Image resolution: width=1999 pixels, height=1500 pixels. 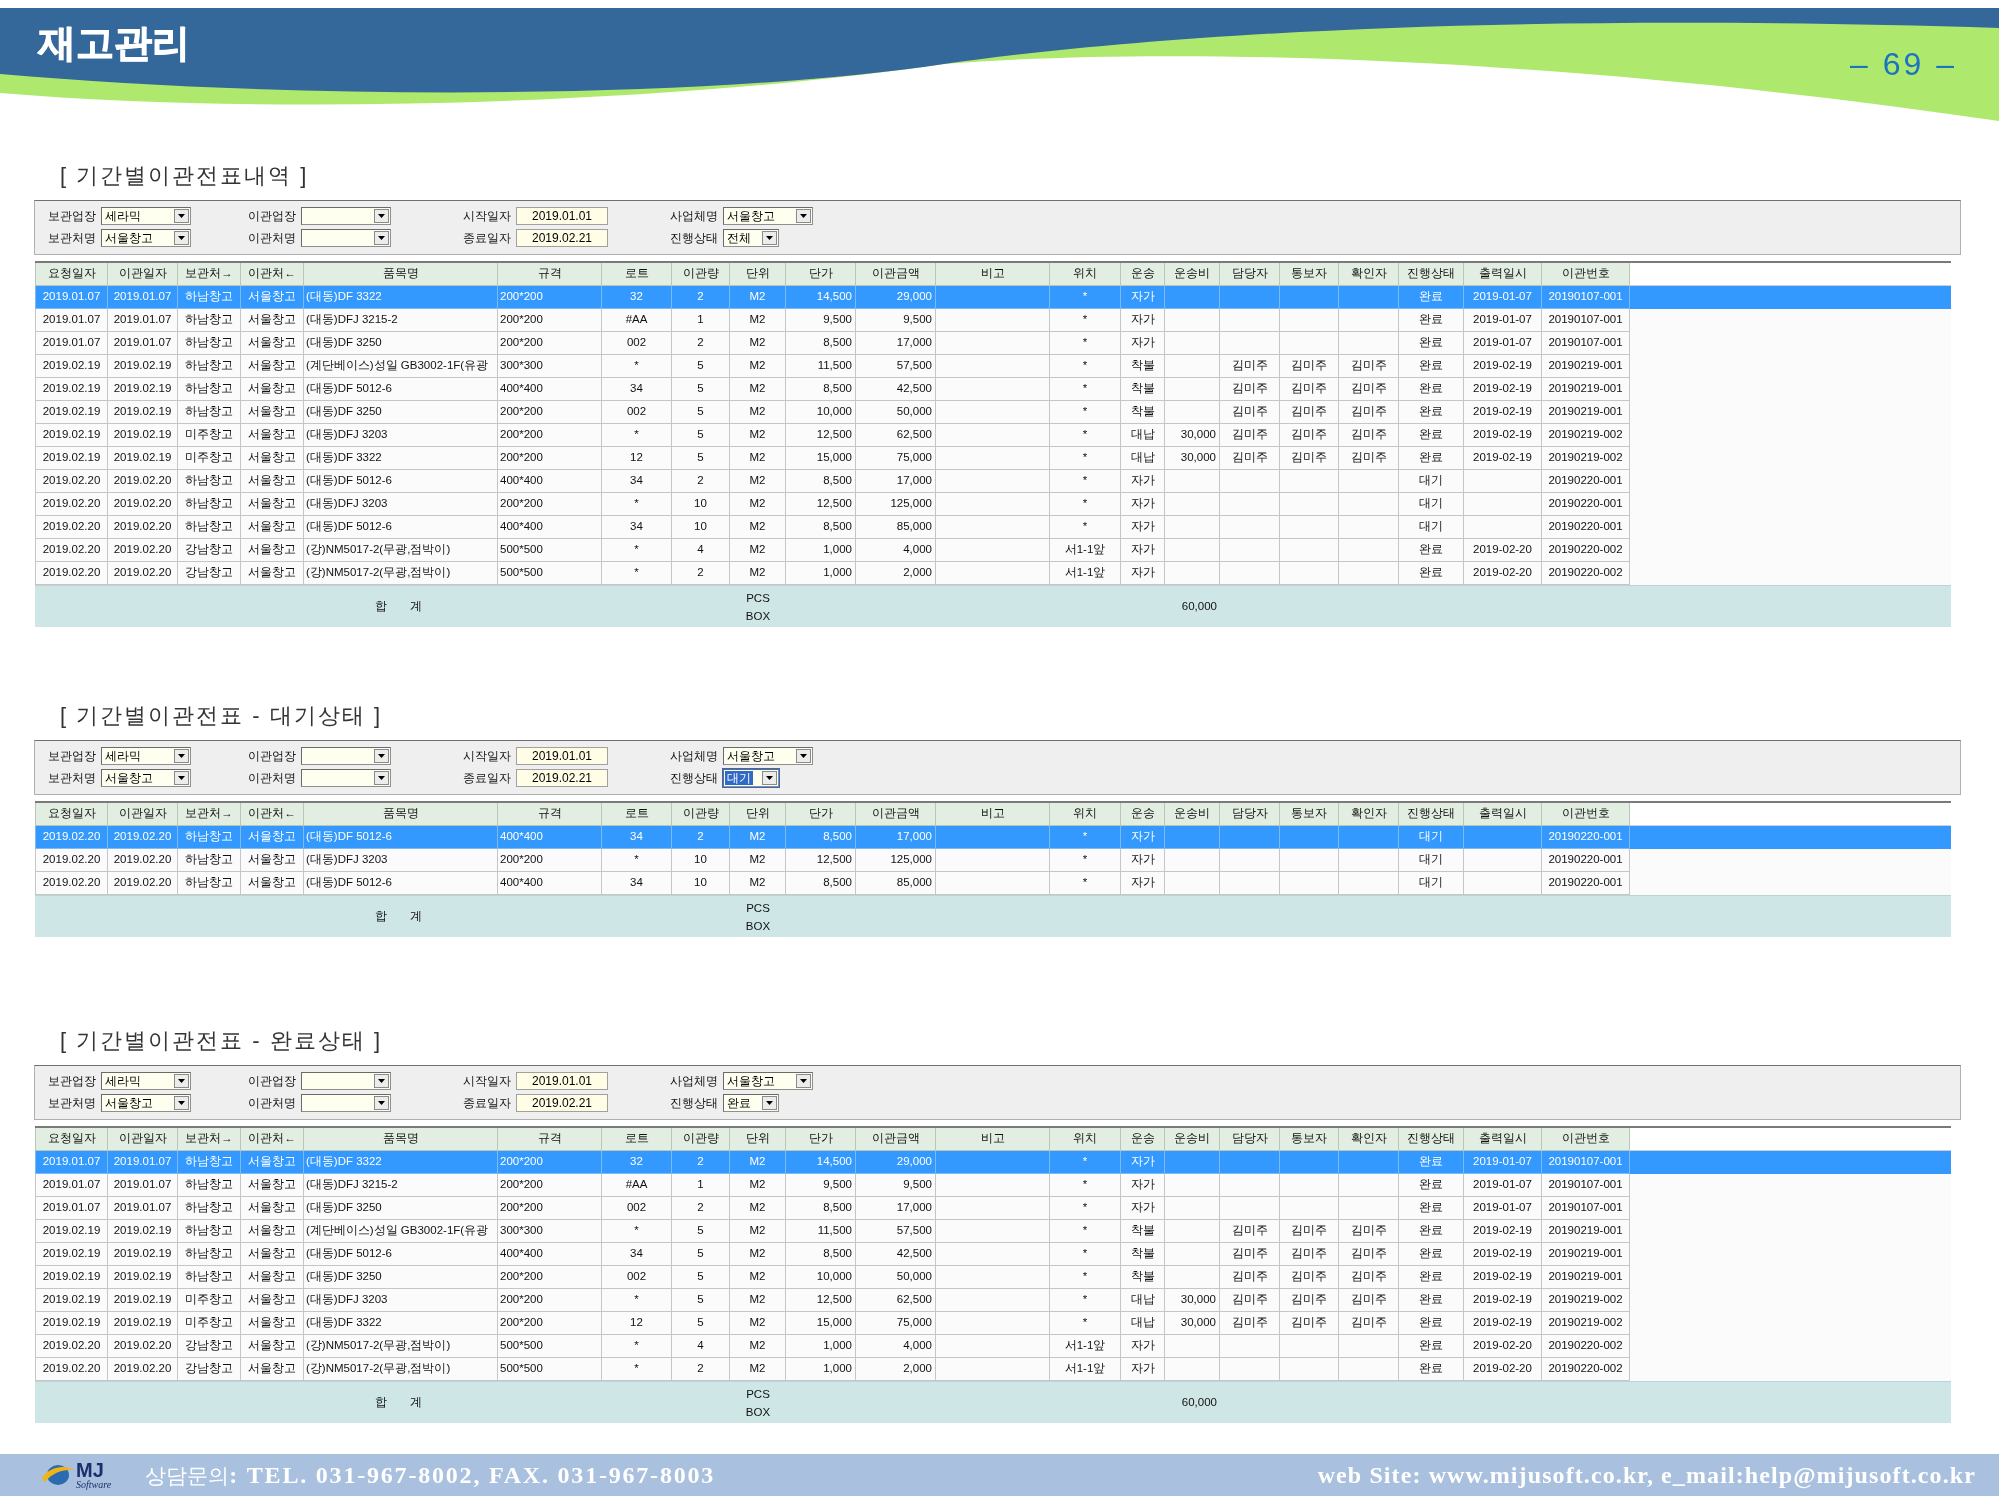 What do you see at coordinates (1143, 274) in the screenshot?
I see `column-header: 운송` at bounding box center [1143, 274].